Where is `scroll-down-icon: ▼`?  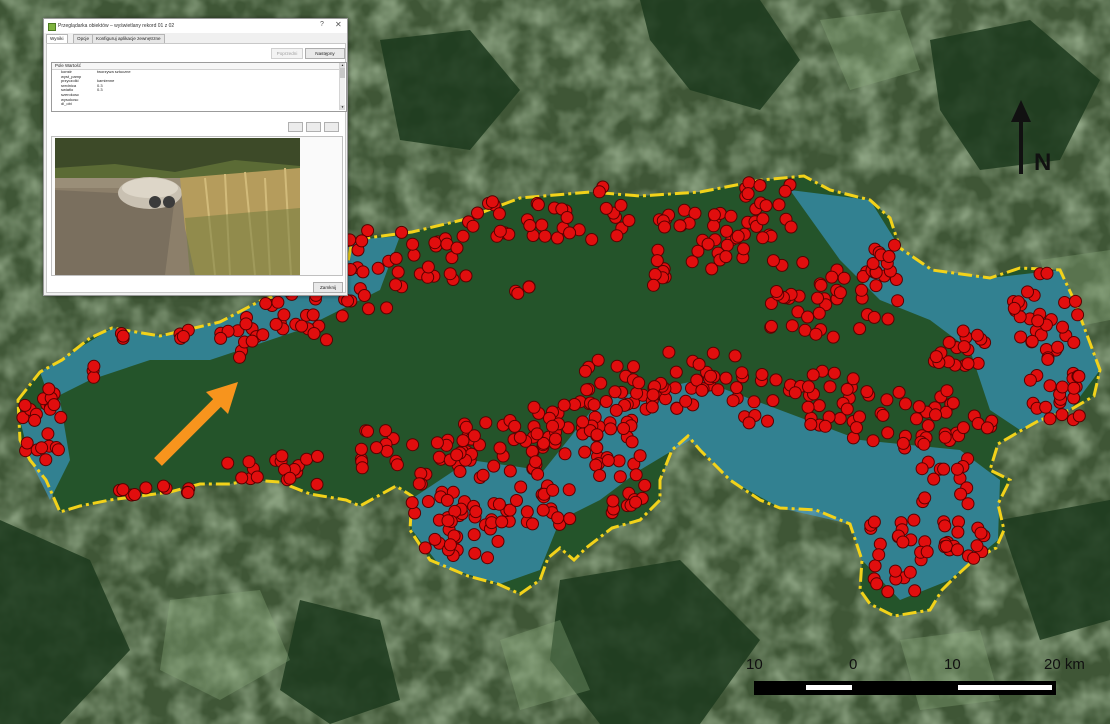
scroll-down-icon: ▼ is located at coordinates (342, 107).